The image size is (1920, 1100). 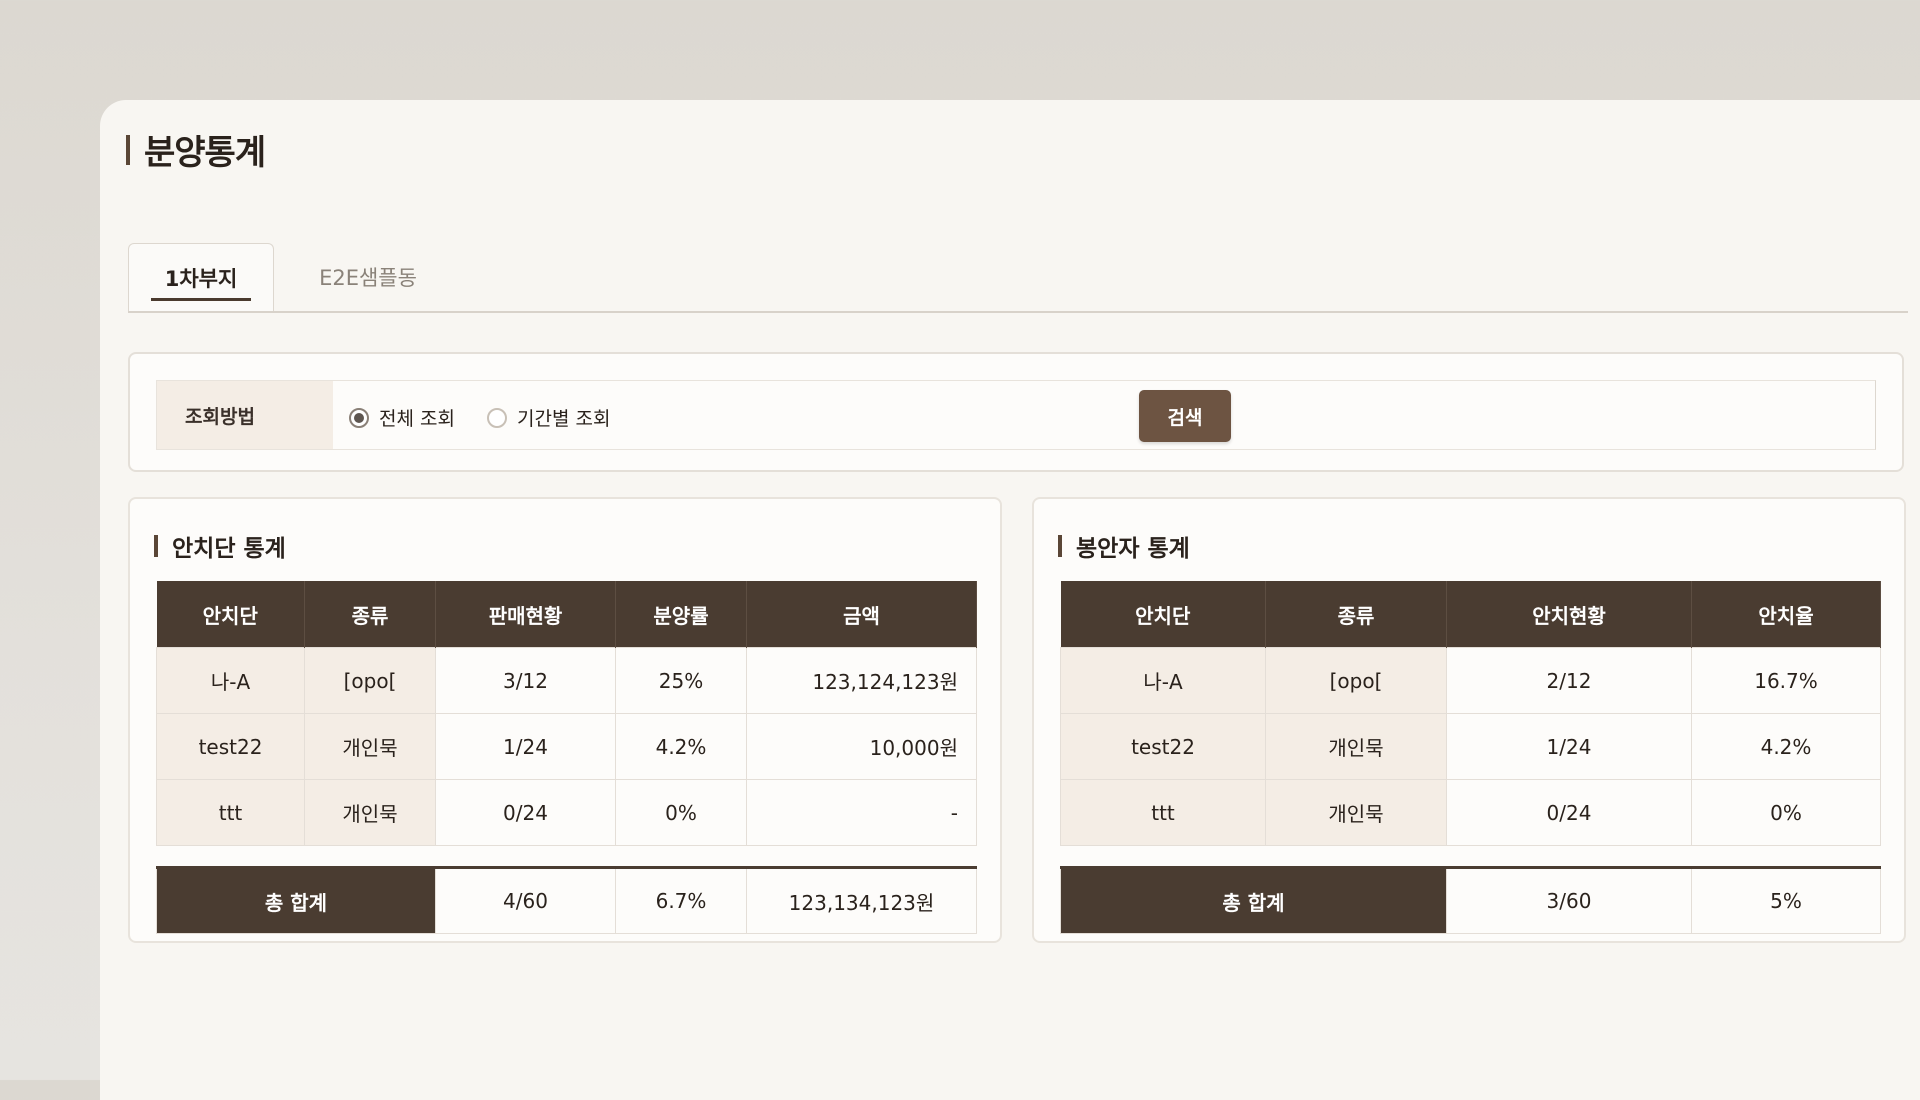 What do you see at coordinates (681, 614) in the screenshot?
I see `header-cell: 분양률` at bounding box center [681, 614].